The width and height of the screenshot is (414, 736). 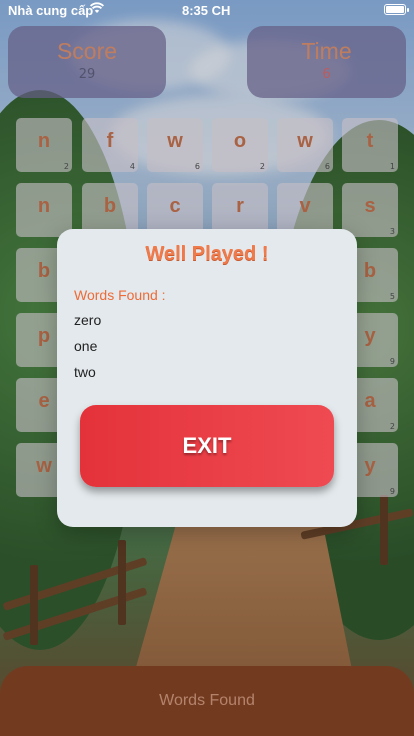 What do you see at coordinates (85, 372) in the screenshot?
I see `found-word: two` at bounding box center [85, 372].